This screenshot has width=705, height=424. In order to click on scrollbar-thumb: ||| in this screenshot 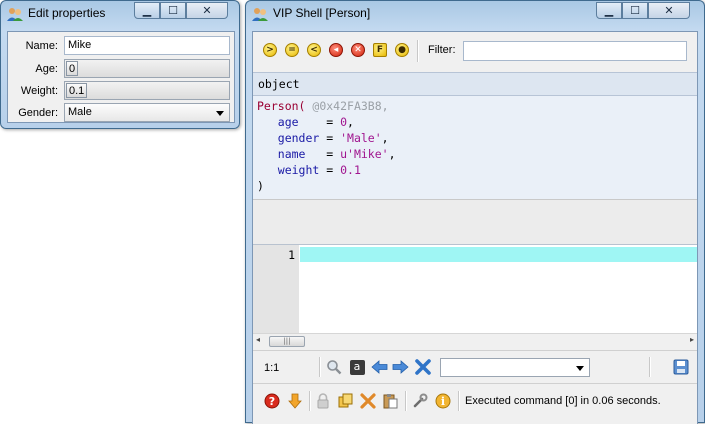, I will do `click(287, 341)`.